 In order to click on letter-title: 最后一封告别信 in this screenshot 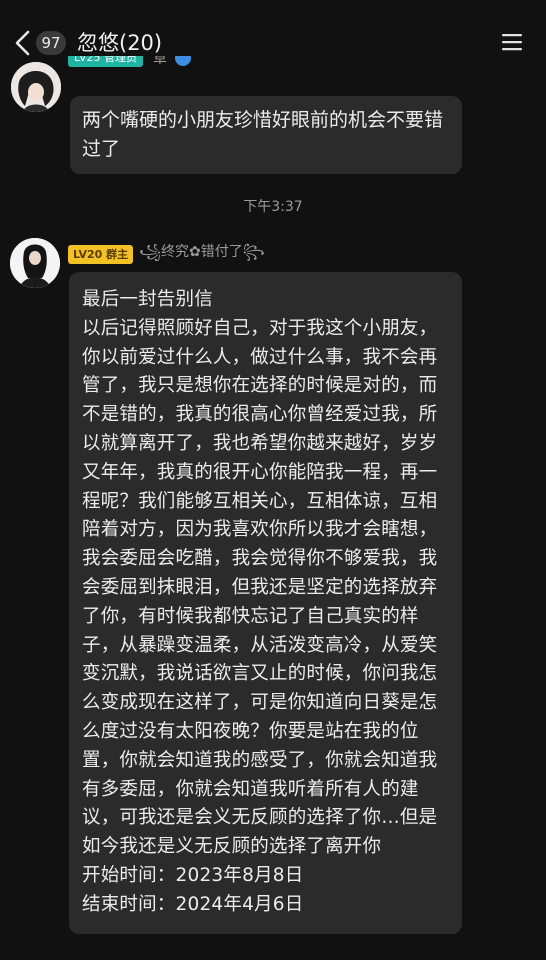, I will do `click(147, 299)`.